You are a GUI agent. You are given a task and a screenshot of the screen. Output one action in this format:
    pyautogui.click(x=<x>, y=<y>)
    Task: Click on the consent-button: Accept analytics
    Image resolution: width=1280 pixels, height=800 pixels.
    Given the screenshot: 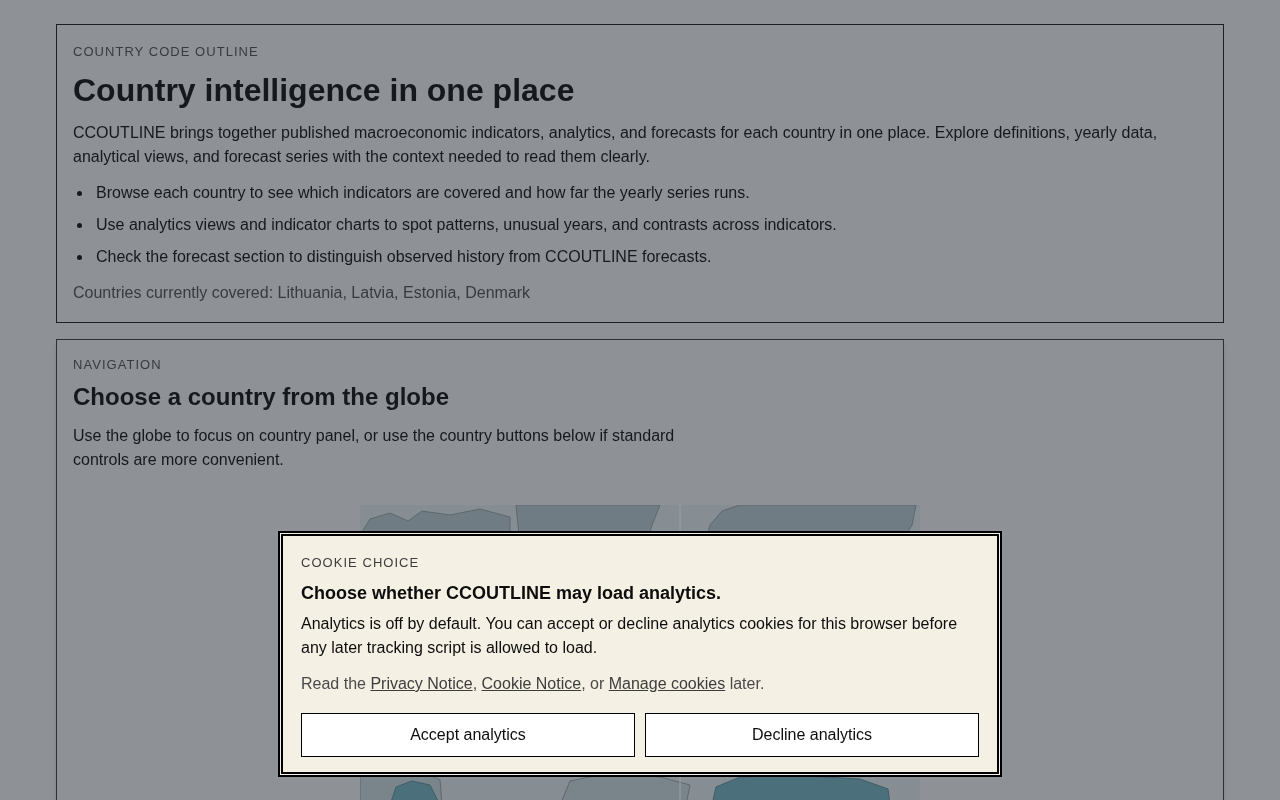 What is the action you would take?
    pyautogui.click(x=468, y=735)
    